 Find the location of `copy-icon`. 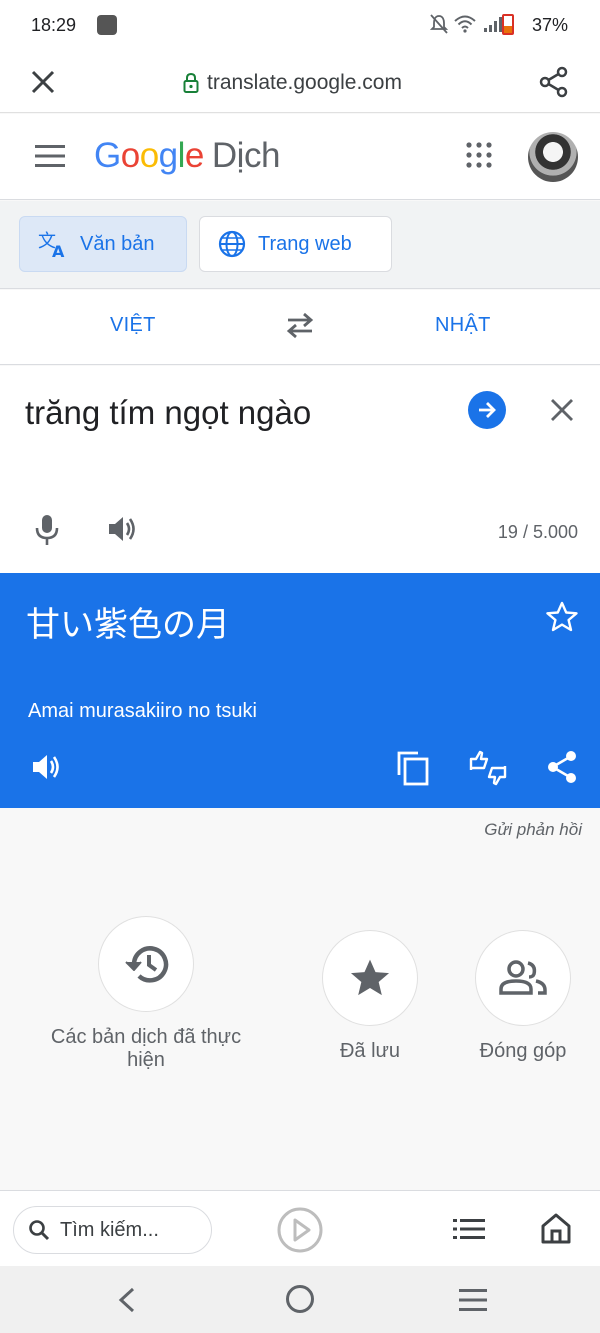

copy-icon is located at coordinates (413, 768).